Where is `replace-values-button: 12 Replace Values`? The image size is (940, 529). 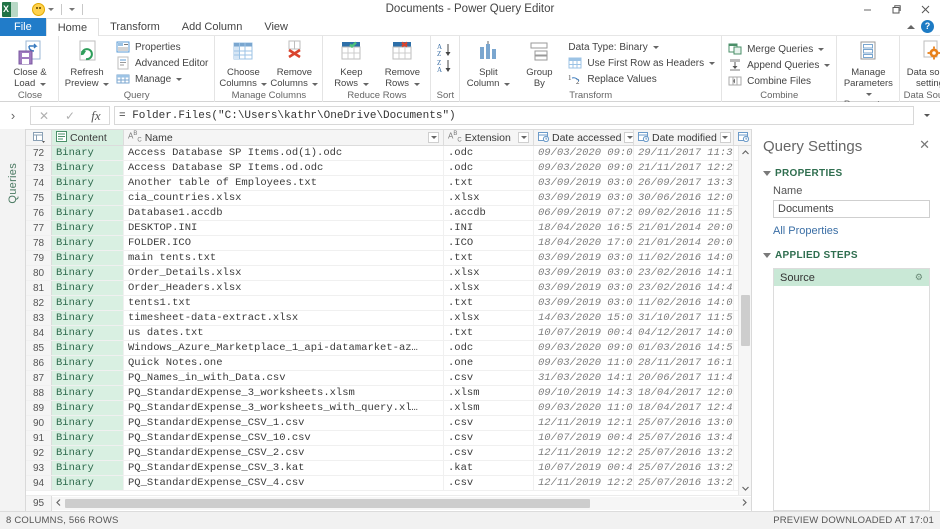 replace-values-button: 12 Replace Values is located at coordinates (641, 79).